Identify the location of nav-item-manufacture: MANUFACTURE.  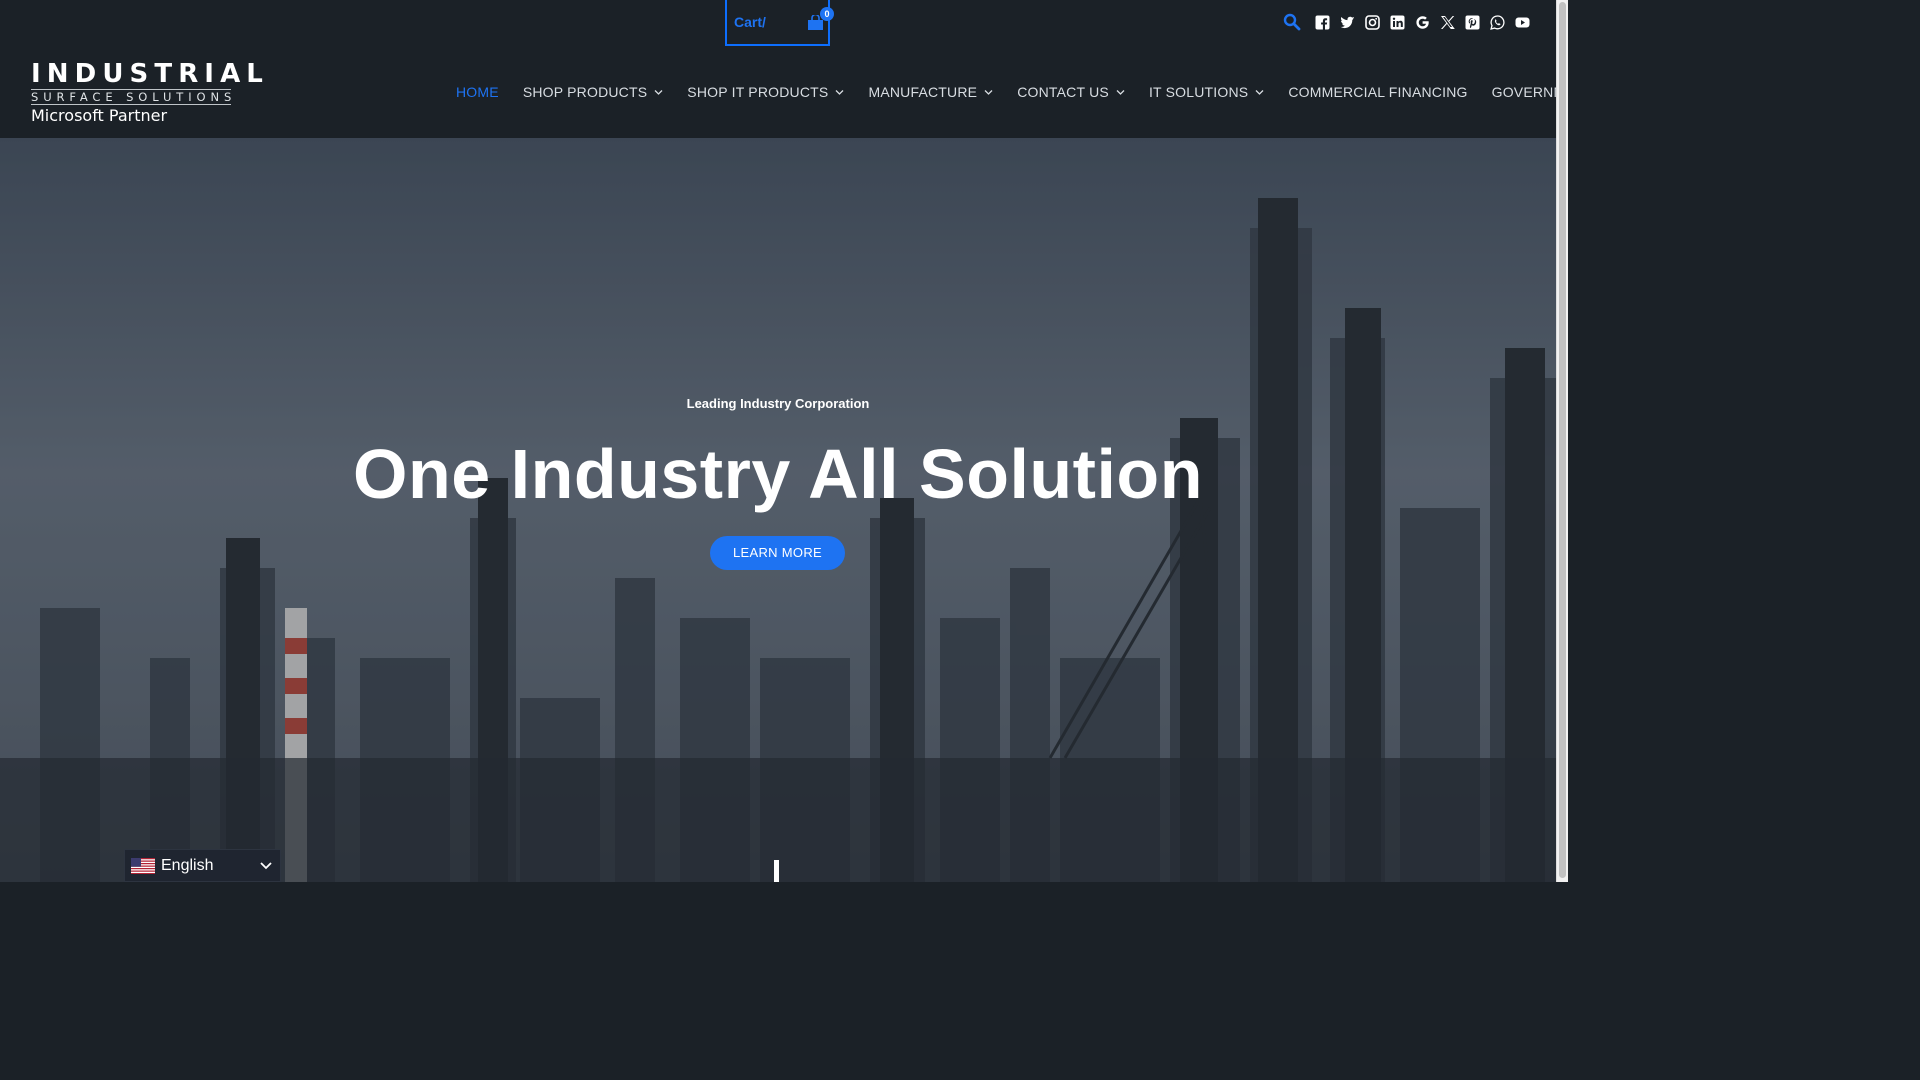
(930, 92).